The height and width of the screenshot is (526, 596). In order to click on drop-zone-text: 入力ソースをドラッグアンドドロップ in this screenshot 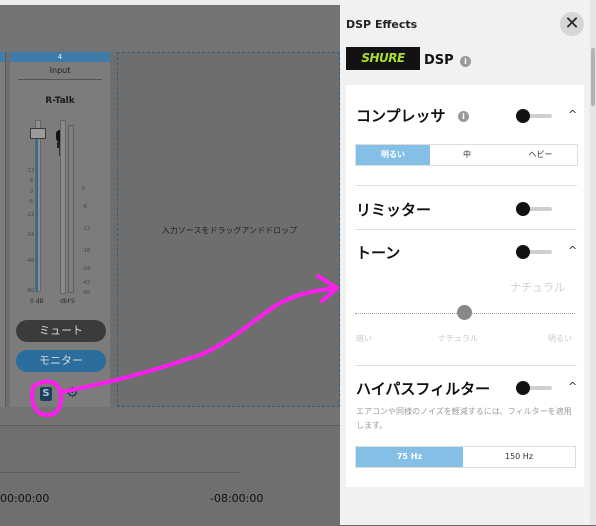, I will do `click(229, 230)`.